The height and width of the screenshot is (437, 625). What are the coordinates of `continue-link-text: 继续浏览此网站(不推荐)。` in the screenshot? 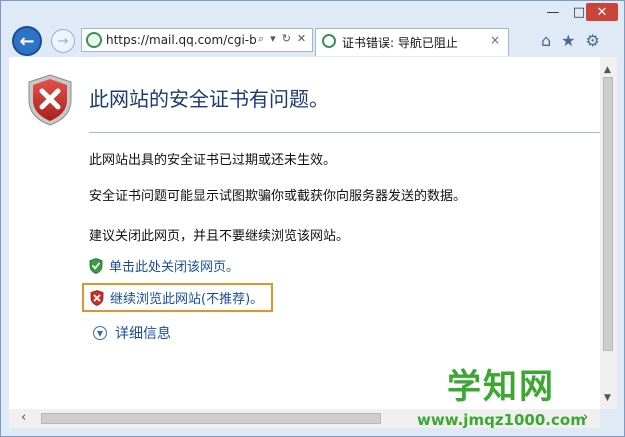 It's located at (186, 297).